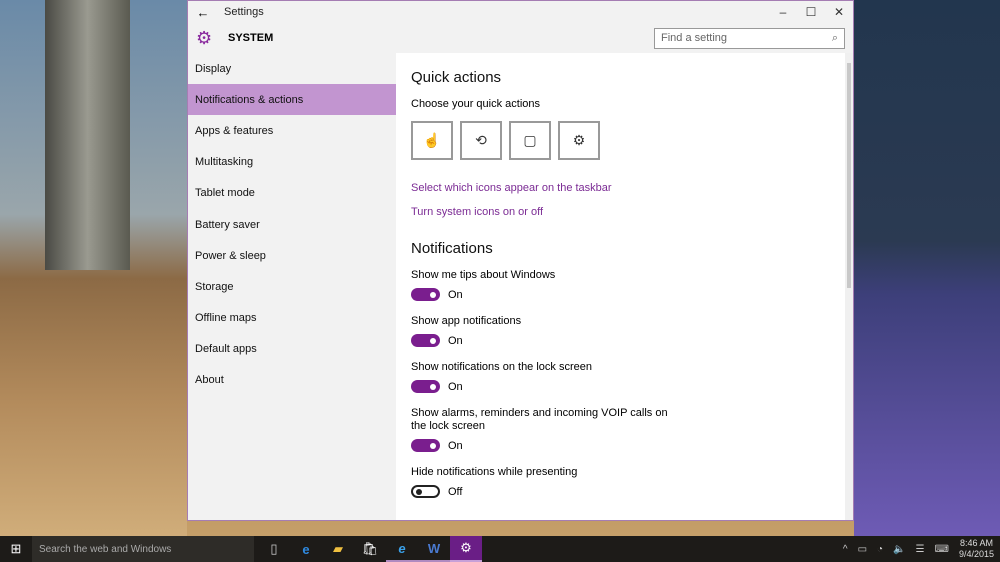 The height and width of the screenshot is (562, 1000). What do you see at coordinates (749, 38) in the screenshot?
I see `search-input: Find a setting ⌕` at bounding box center [749, 38].